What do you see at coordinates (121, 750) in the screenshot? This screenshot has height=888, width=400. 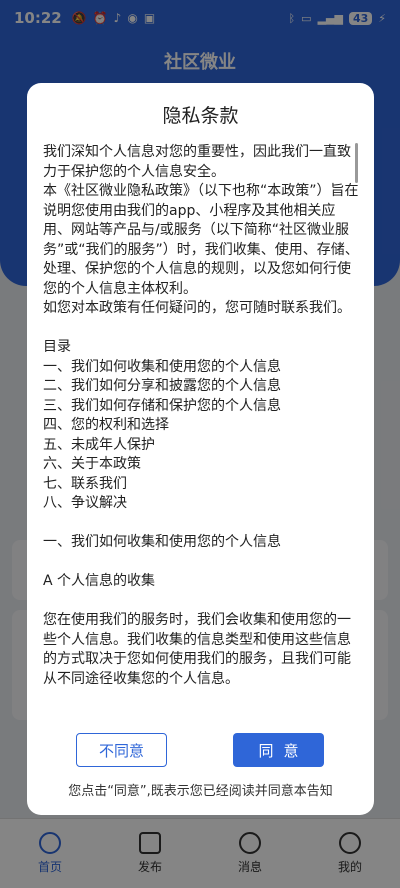 I see `decline-button: 不同意` at bounding box center [121, 750].